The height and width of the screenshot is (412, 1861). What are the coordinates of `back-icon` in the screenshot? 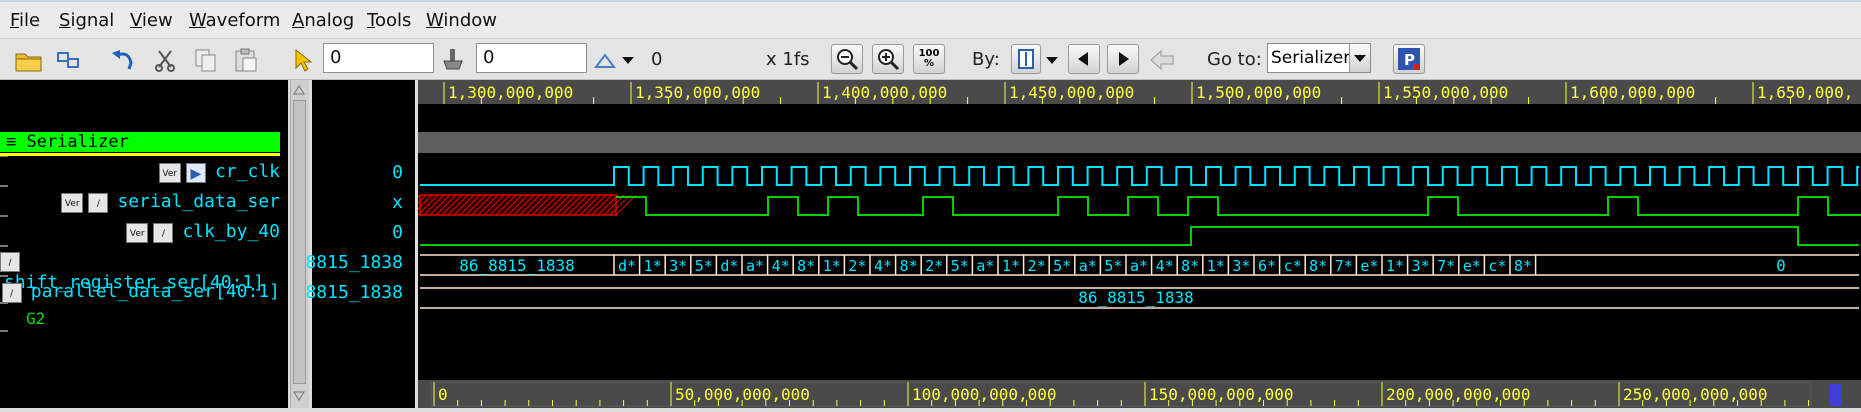 It's located at (1162, 60).